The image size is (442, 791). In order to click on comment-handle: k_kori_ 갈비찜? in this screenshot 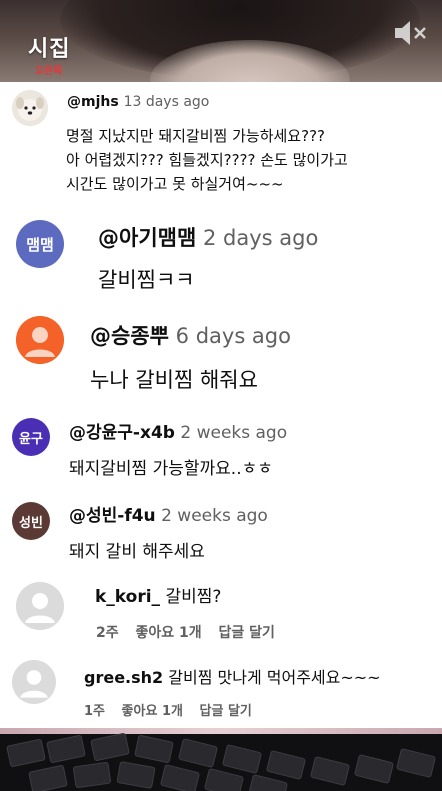, I will do `click(158, 594)`.